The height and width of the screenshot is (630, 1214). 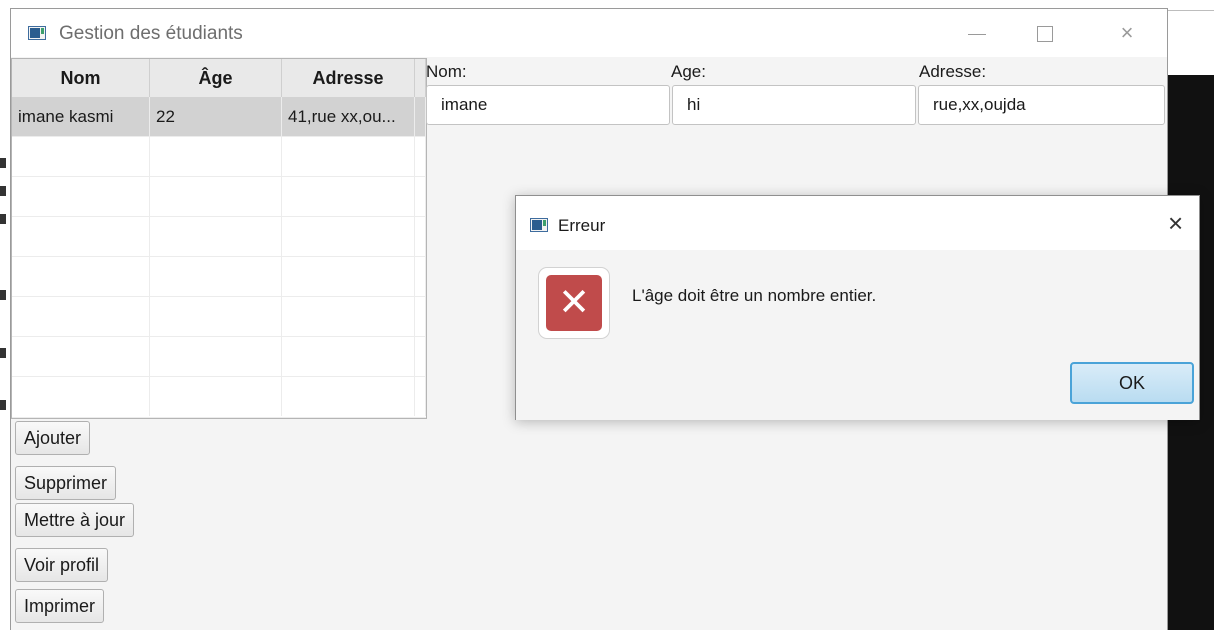 What do you see at coordinates (857, 223) in the screenshot?
I see `dialog-title-bar: Erreur ×` at bounding box center [857, 223].